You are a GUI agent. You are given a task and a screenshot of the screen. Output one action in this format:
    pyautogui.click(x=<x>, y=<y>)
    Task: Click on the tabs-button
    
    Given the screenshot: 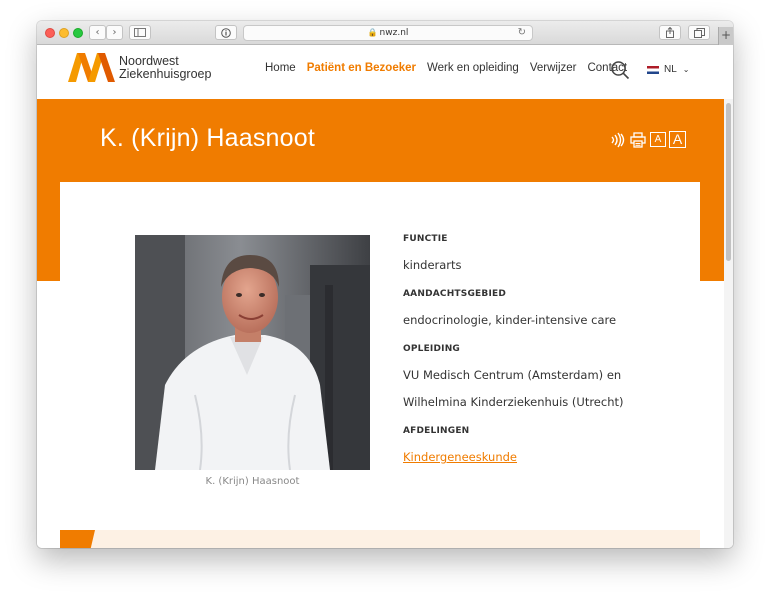 What is the action you would take?
    pyautogui.click(x=699, y=32)
    